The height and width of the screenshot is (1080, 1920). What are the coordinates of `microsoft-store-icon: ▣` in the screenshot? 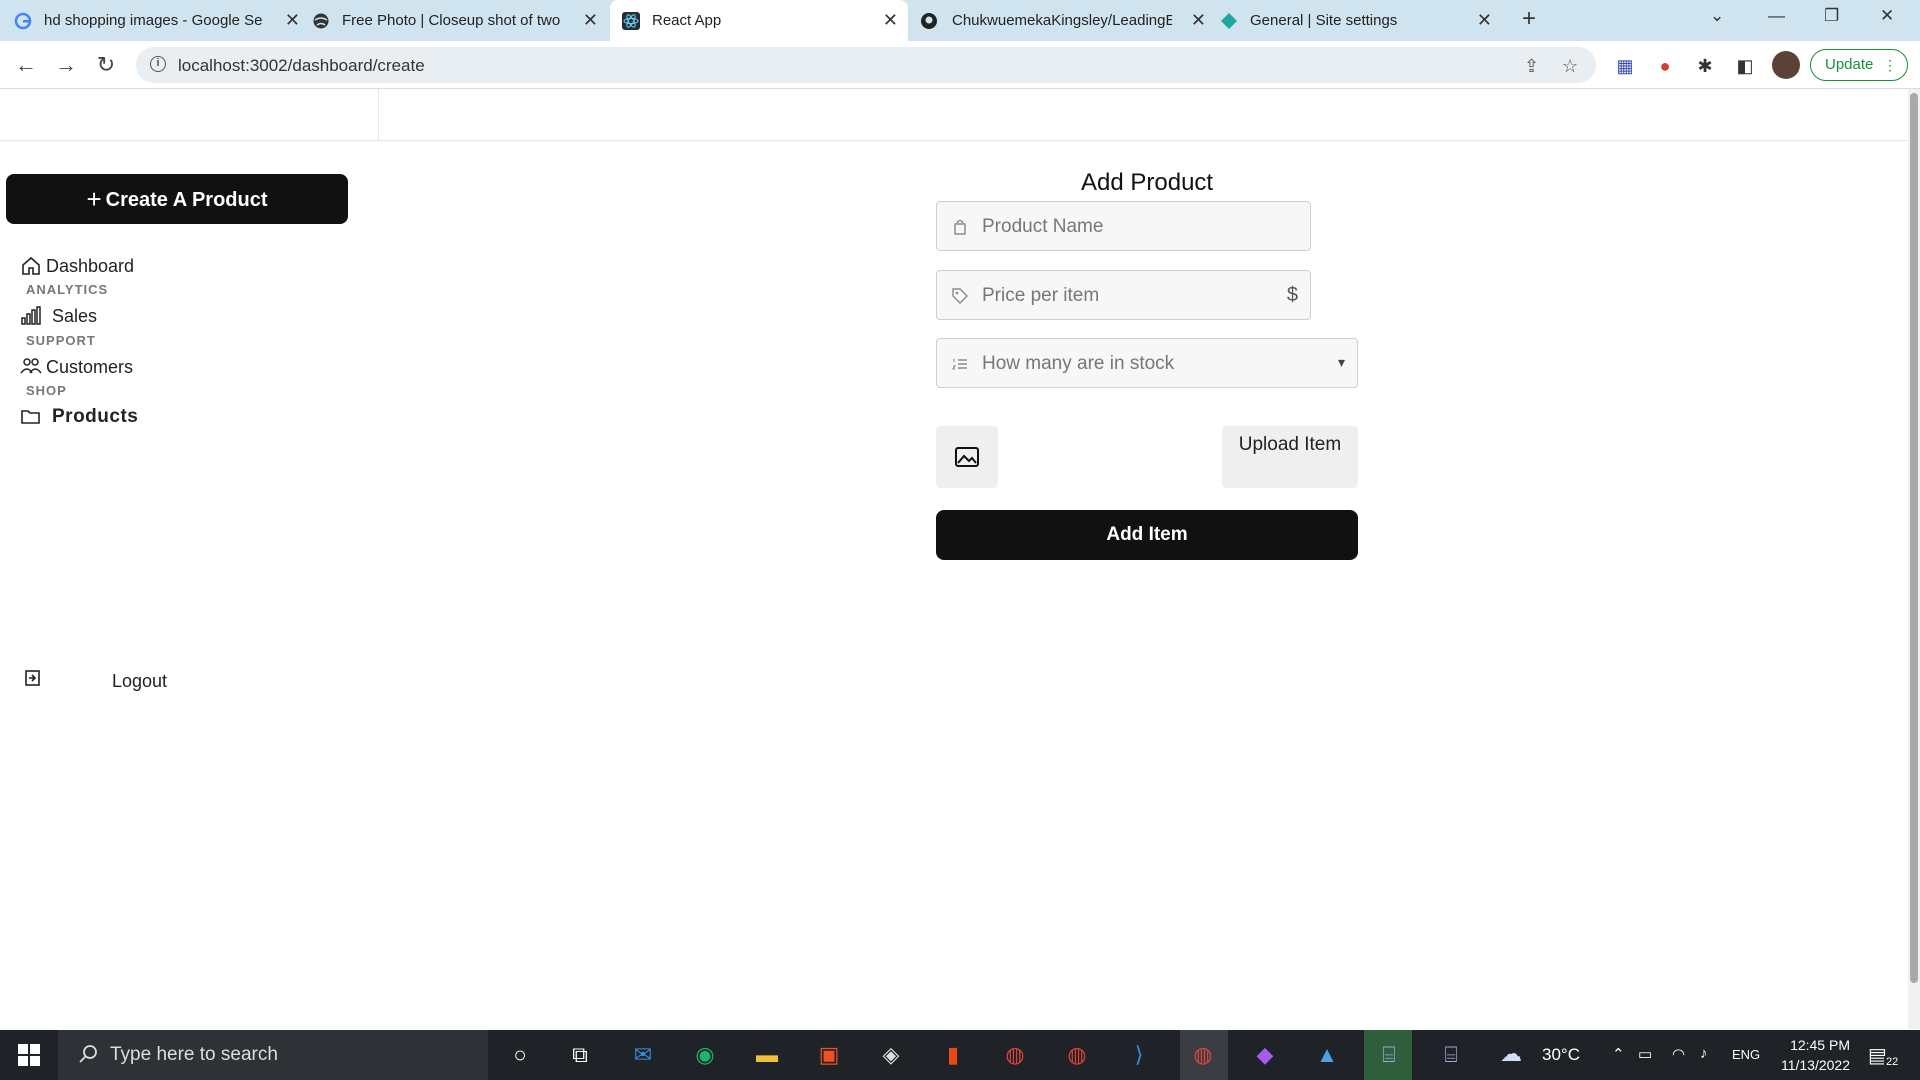 It's located at (829, 1055).